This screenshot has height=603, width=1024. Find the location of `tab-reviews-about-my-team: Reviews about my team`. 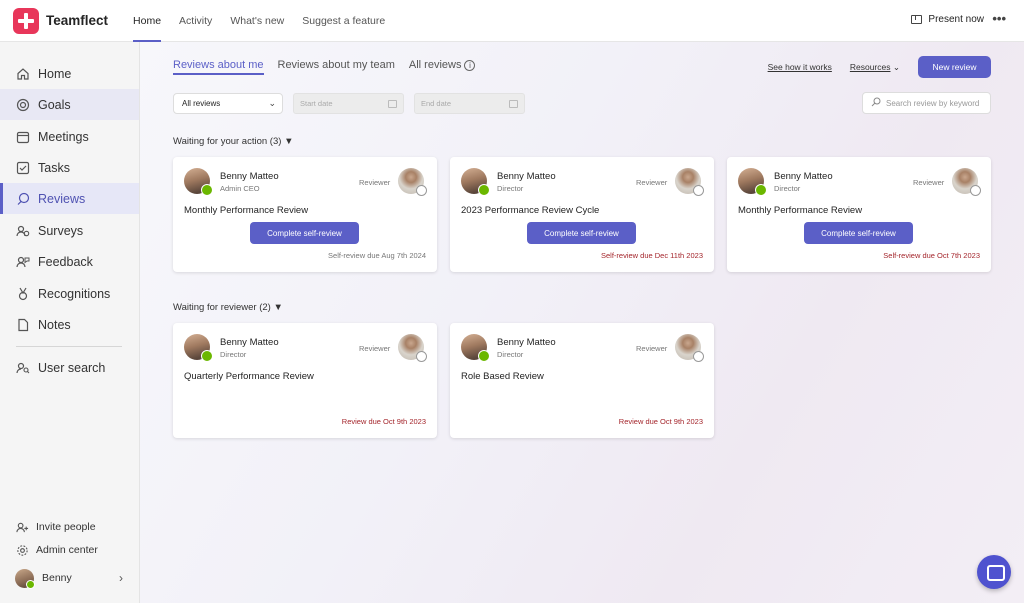

tab-reviews-about-my-team: Reviews about my team is located at coordinates (336, 67).